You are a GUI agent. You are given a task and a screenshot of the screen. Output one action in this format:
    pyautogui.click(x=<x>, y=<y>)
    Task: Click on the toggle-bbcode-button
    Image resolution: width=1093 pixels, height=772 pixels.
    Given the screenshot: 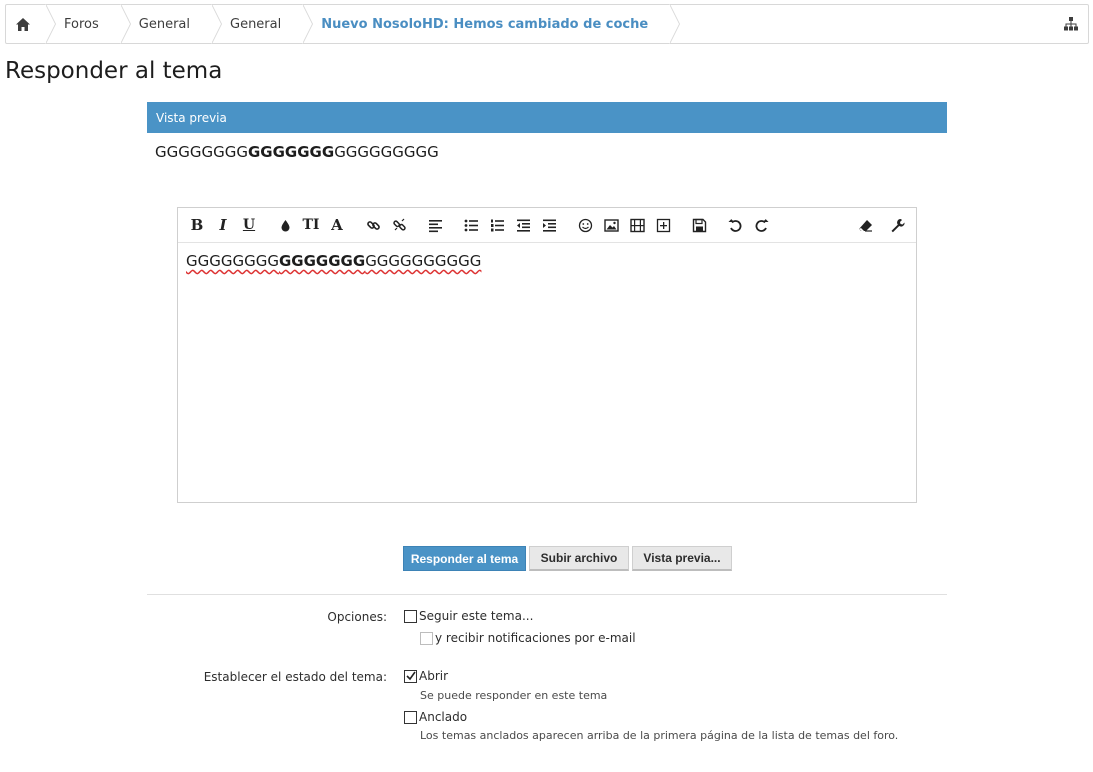 What is the action you would take?
    pyautogui.click(x=897, y=225)
    